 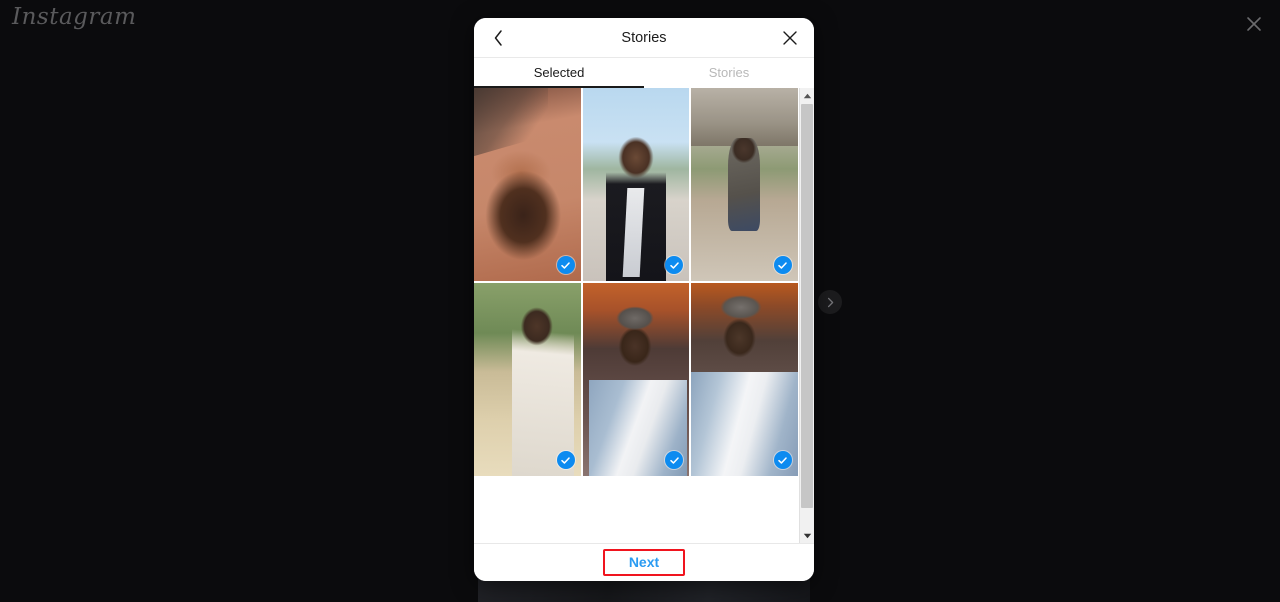 I want to click on modal-footer: Next, so click(x=644, y=562).